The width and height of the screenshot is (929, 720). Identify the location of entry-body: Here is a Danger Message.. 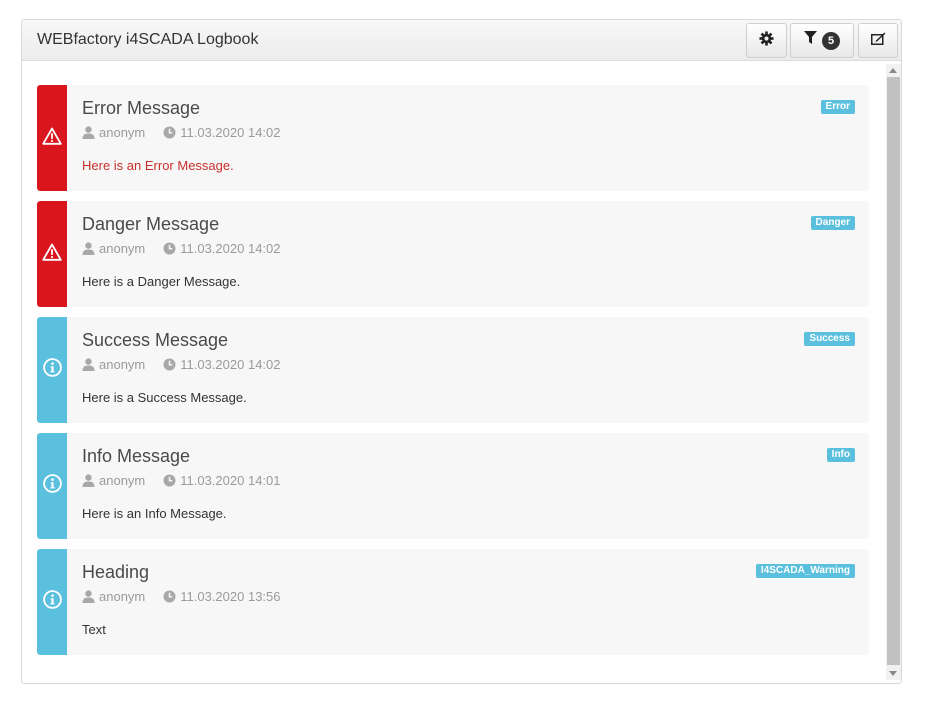
(161, 281).